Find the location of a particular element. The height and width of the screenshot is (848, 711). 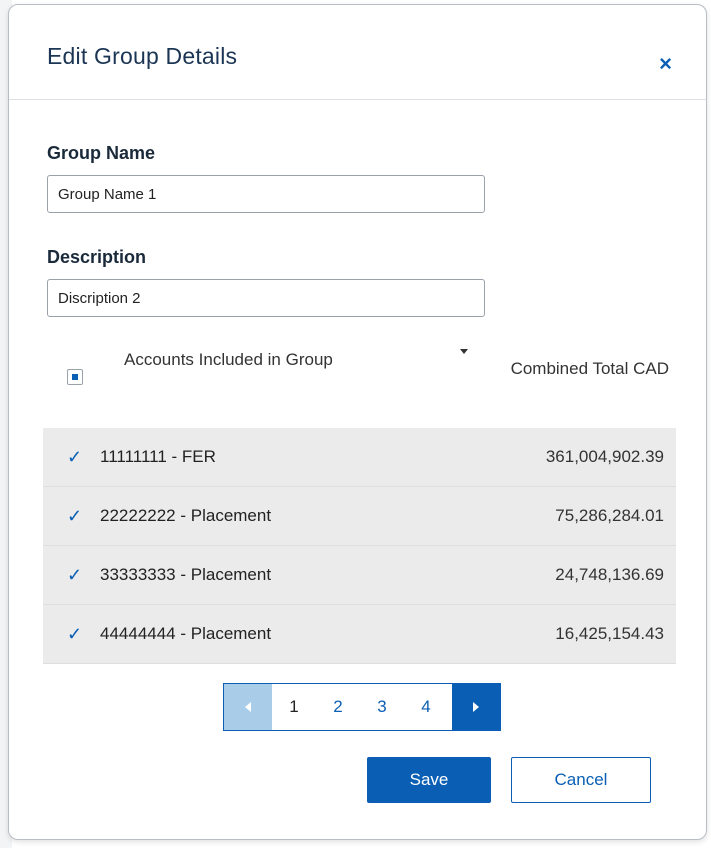

page-4: 4 is located at coordinates (426, 707).